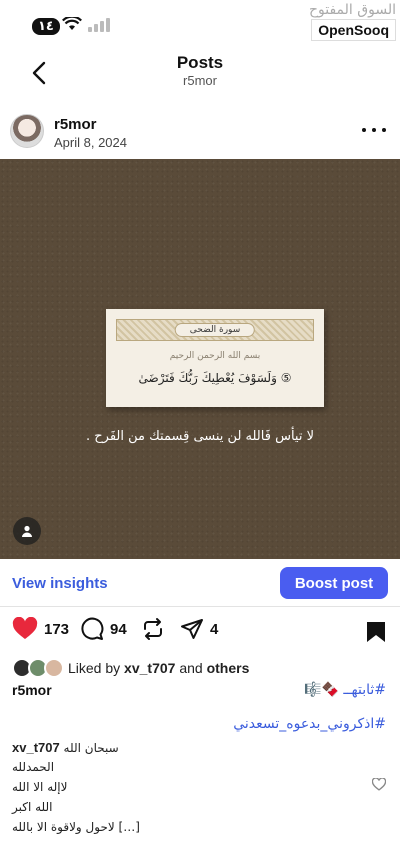 The width and height of the screenshot is (400, 865). I want to click on share-count: 4, so click(214, 629).